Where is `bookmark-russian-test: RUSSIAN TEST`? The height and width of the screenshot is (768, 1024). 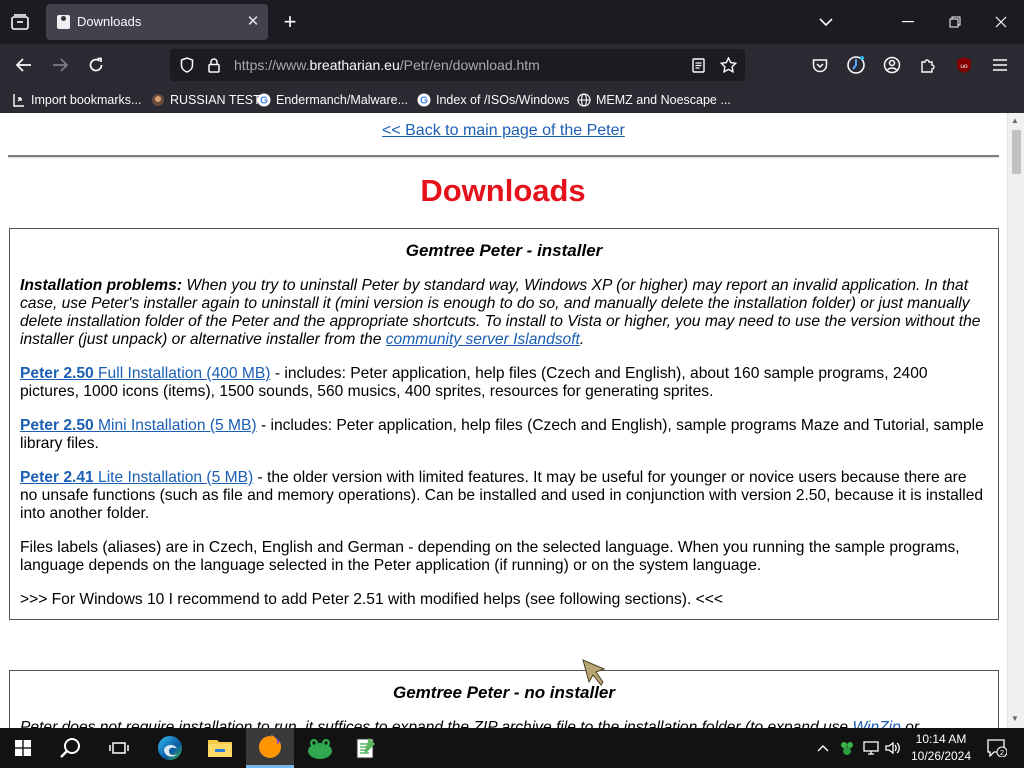
bookmark-russian-test: RUSSIAN TEST is located at coordinates (206, 100).